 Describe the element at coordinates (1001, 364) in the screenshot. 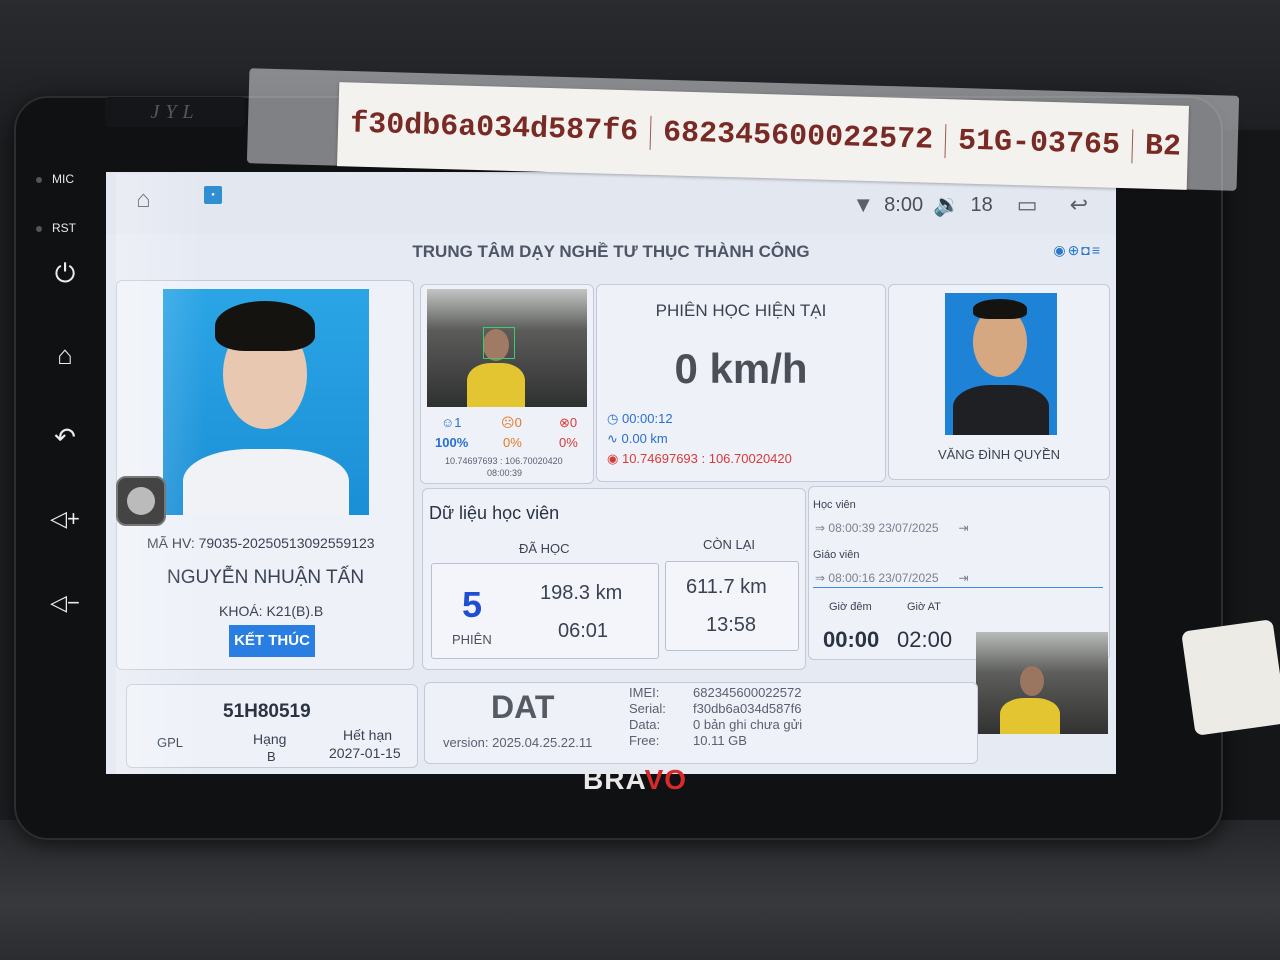

I see `teacher-photo` at that location.